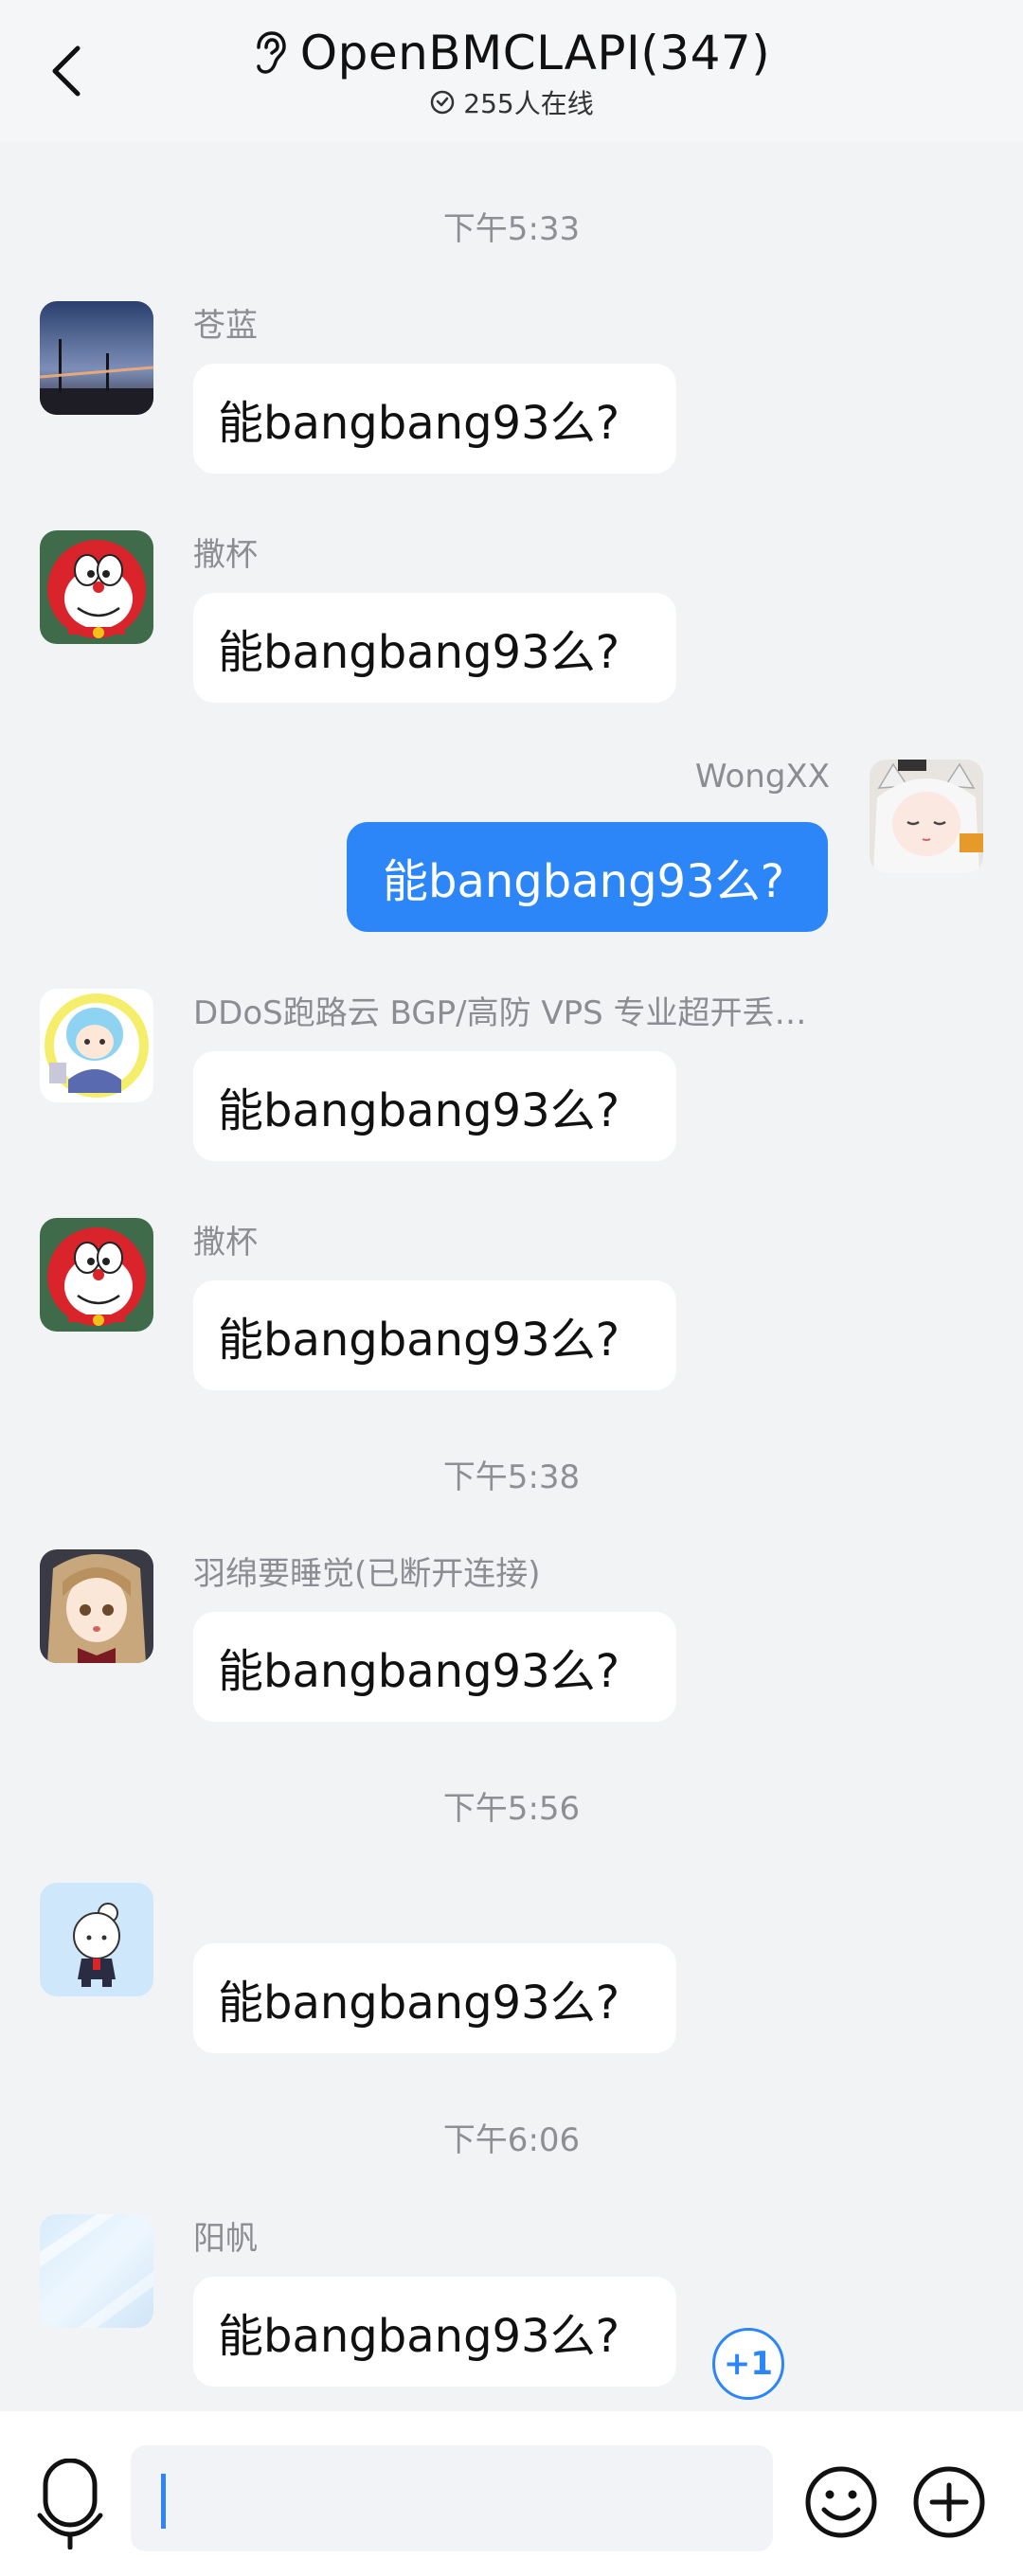 The width and height of the screenshot is (1023, 2576). I want to click on timestamp: 下午6:06, so click(511, 2140).